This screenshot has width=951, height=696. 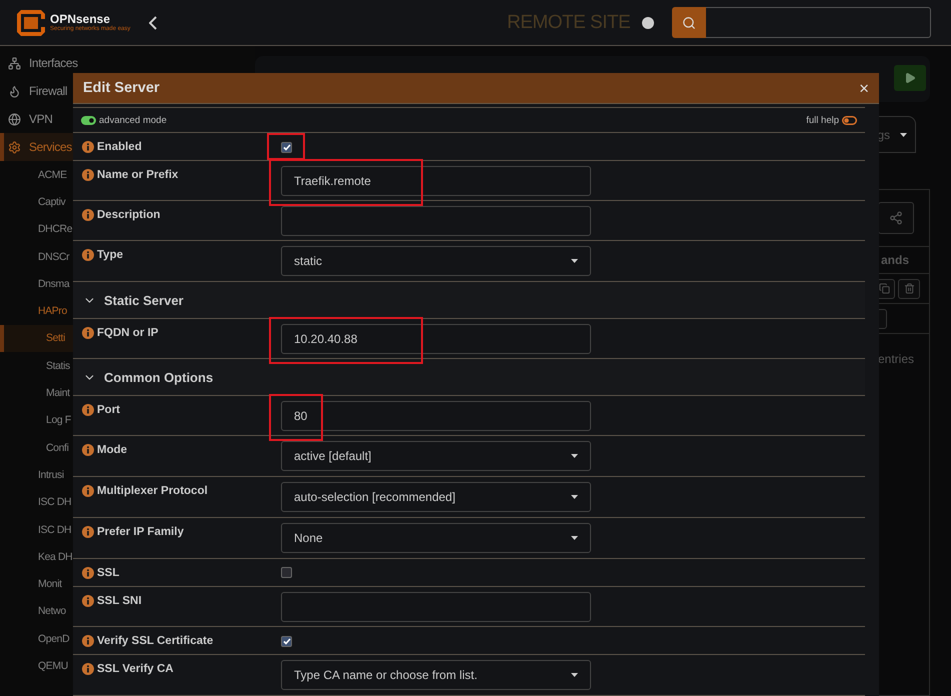 What do you see at coordinates (119, 601) in the screenshot?
I see `field-label: SSL SNI` at bounding box center [119, 601].